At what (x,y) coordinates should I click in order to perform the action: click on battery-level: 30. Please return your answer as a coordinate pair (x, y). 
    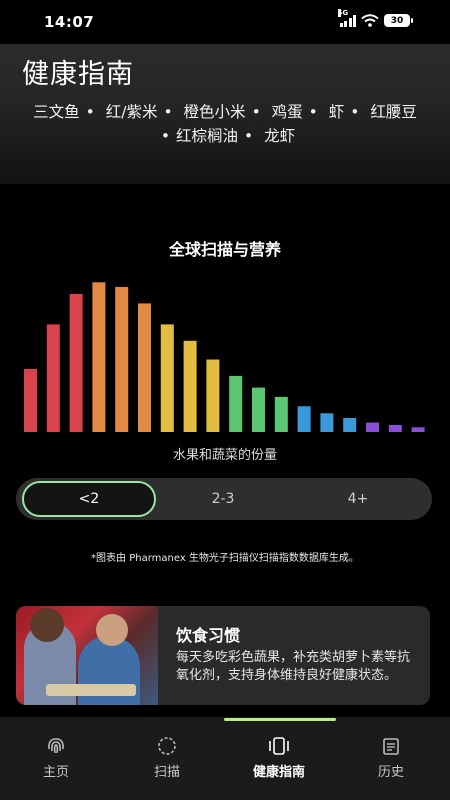
    Looking at the image, I should click on (397, 20).